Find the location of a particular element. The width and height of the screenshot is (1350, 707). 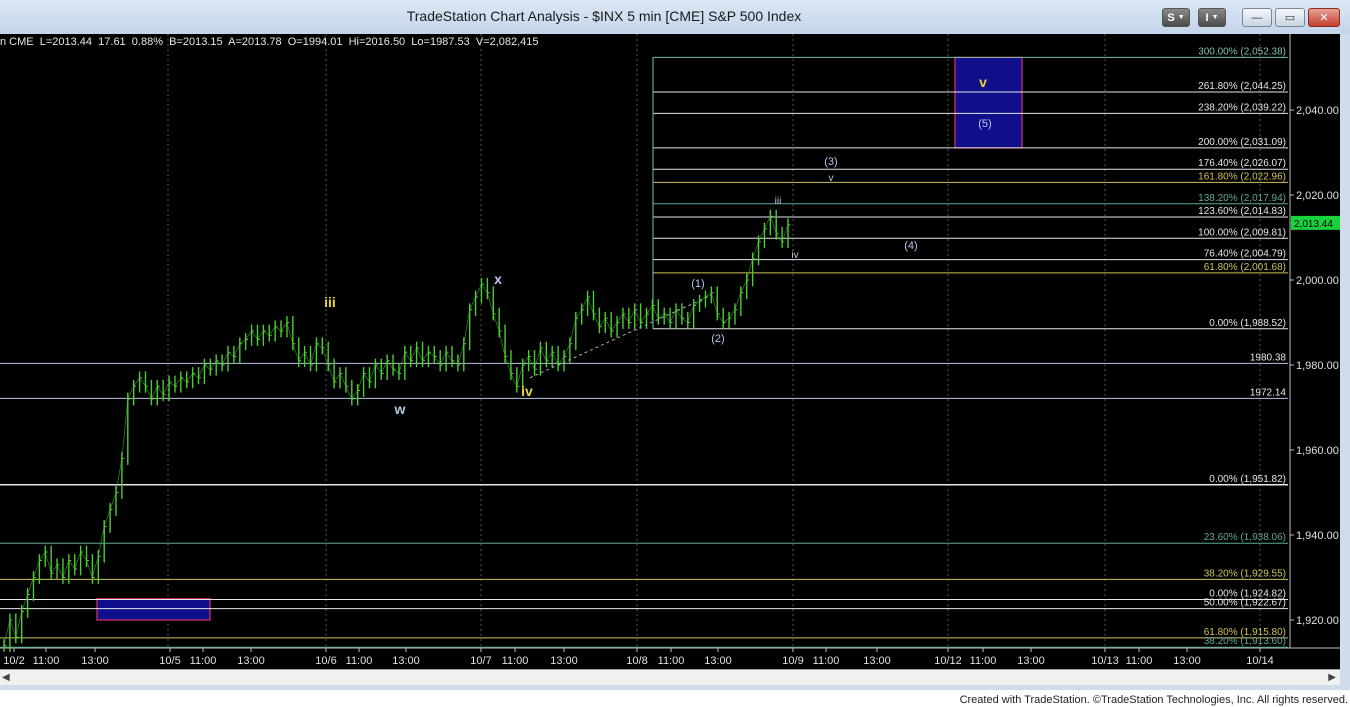

fib-label: 100.00% (2,009.81) is located at coordinates (1242, 232).